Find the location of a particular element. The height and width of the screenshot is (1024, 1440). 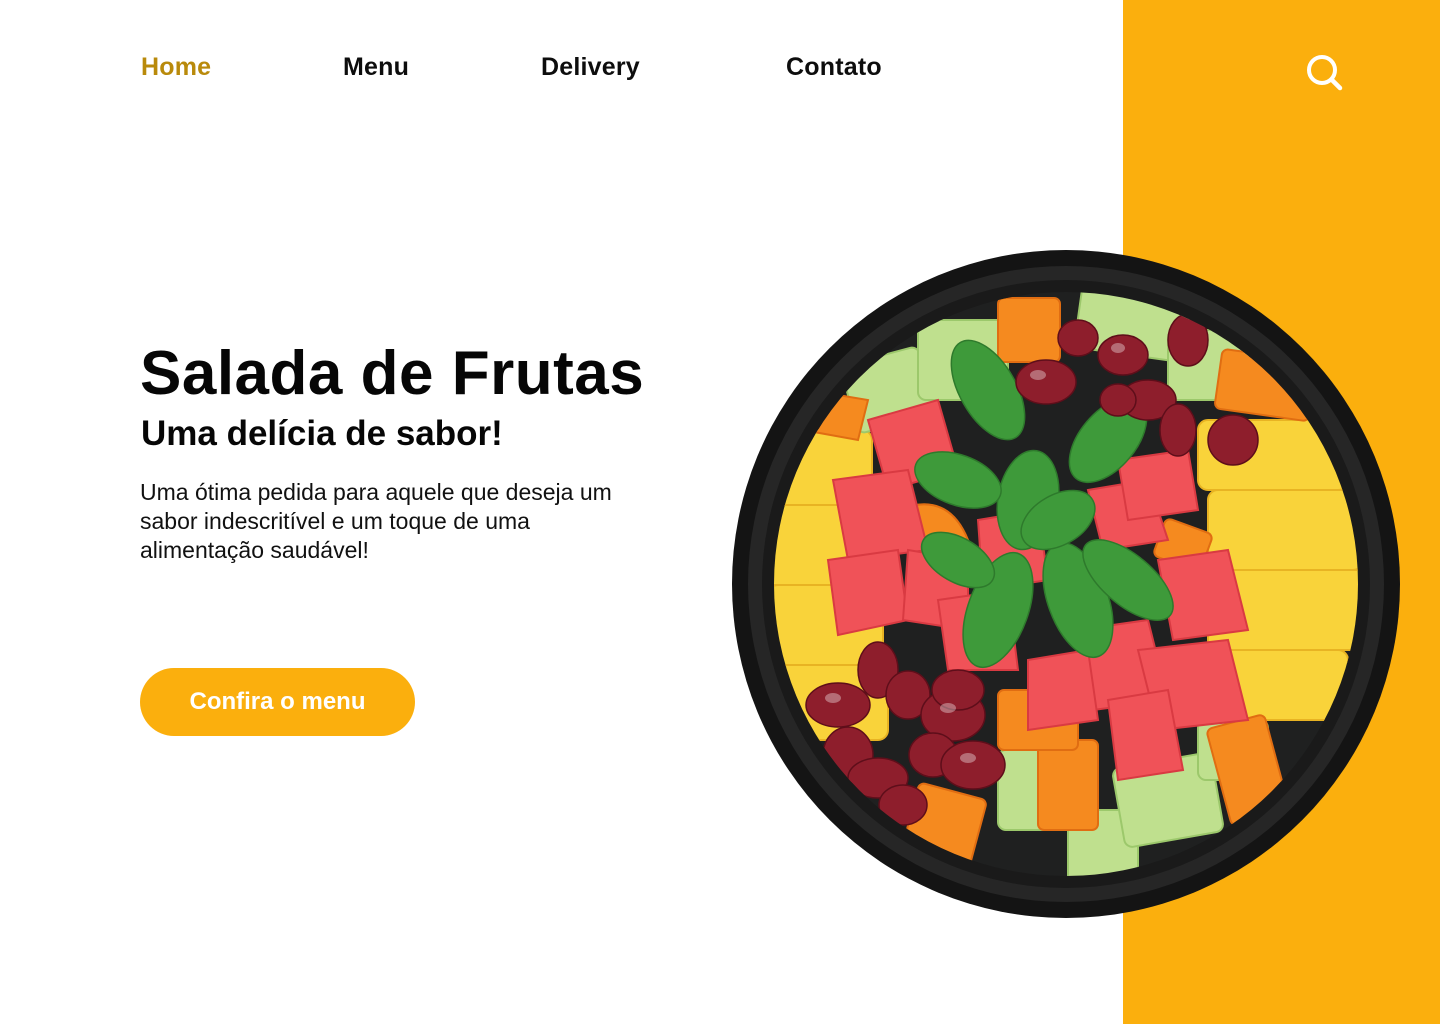

menu-cta-button: Confira o menu is located at coordinates (277, 702).